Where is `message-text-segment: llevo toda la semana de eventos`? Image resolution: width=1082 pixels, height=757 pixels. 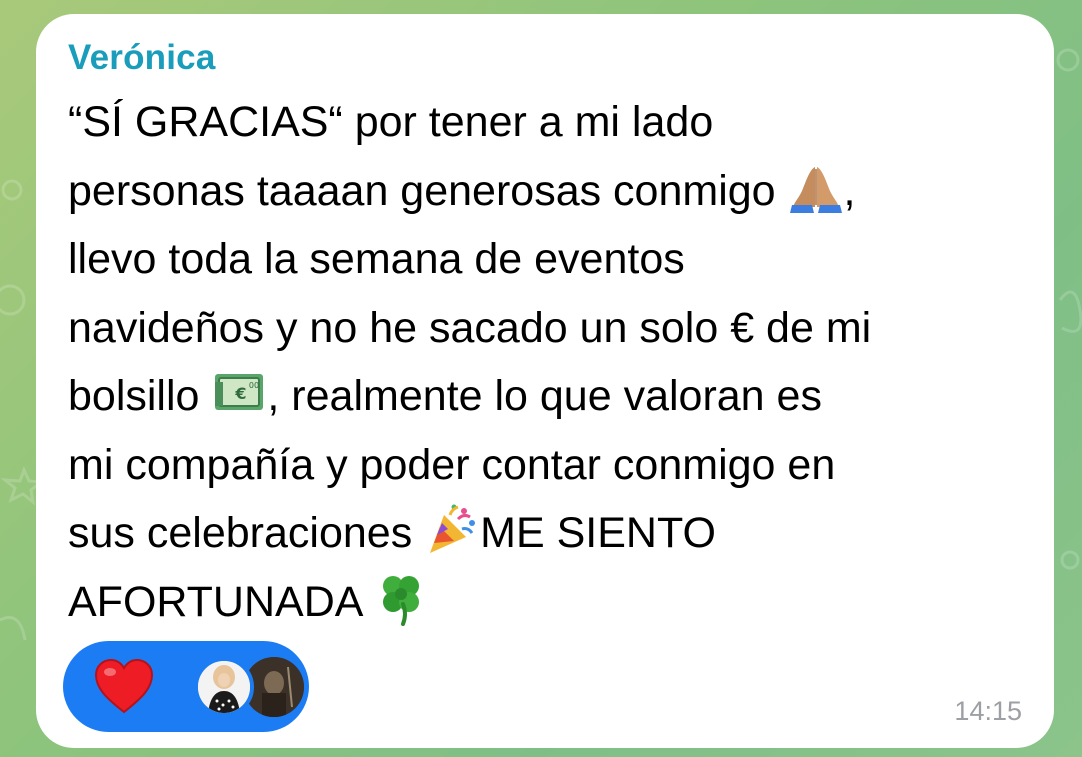 message-text-segment: llevo toda la semana de eventos is located at coordinates (376, 259).